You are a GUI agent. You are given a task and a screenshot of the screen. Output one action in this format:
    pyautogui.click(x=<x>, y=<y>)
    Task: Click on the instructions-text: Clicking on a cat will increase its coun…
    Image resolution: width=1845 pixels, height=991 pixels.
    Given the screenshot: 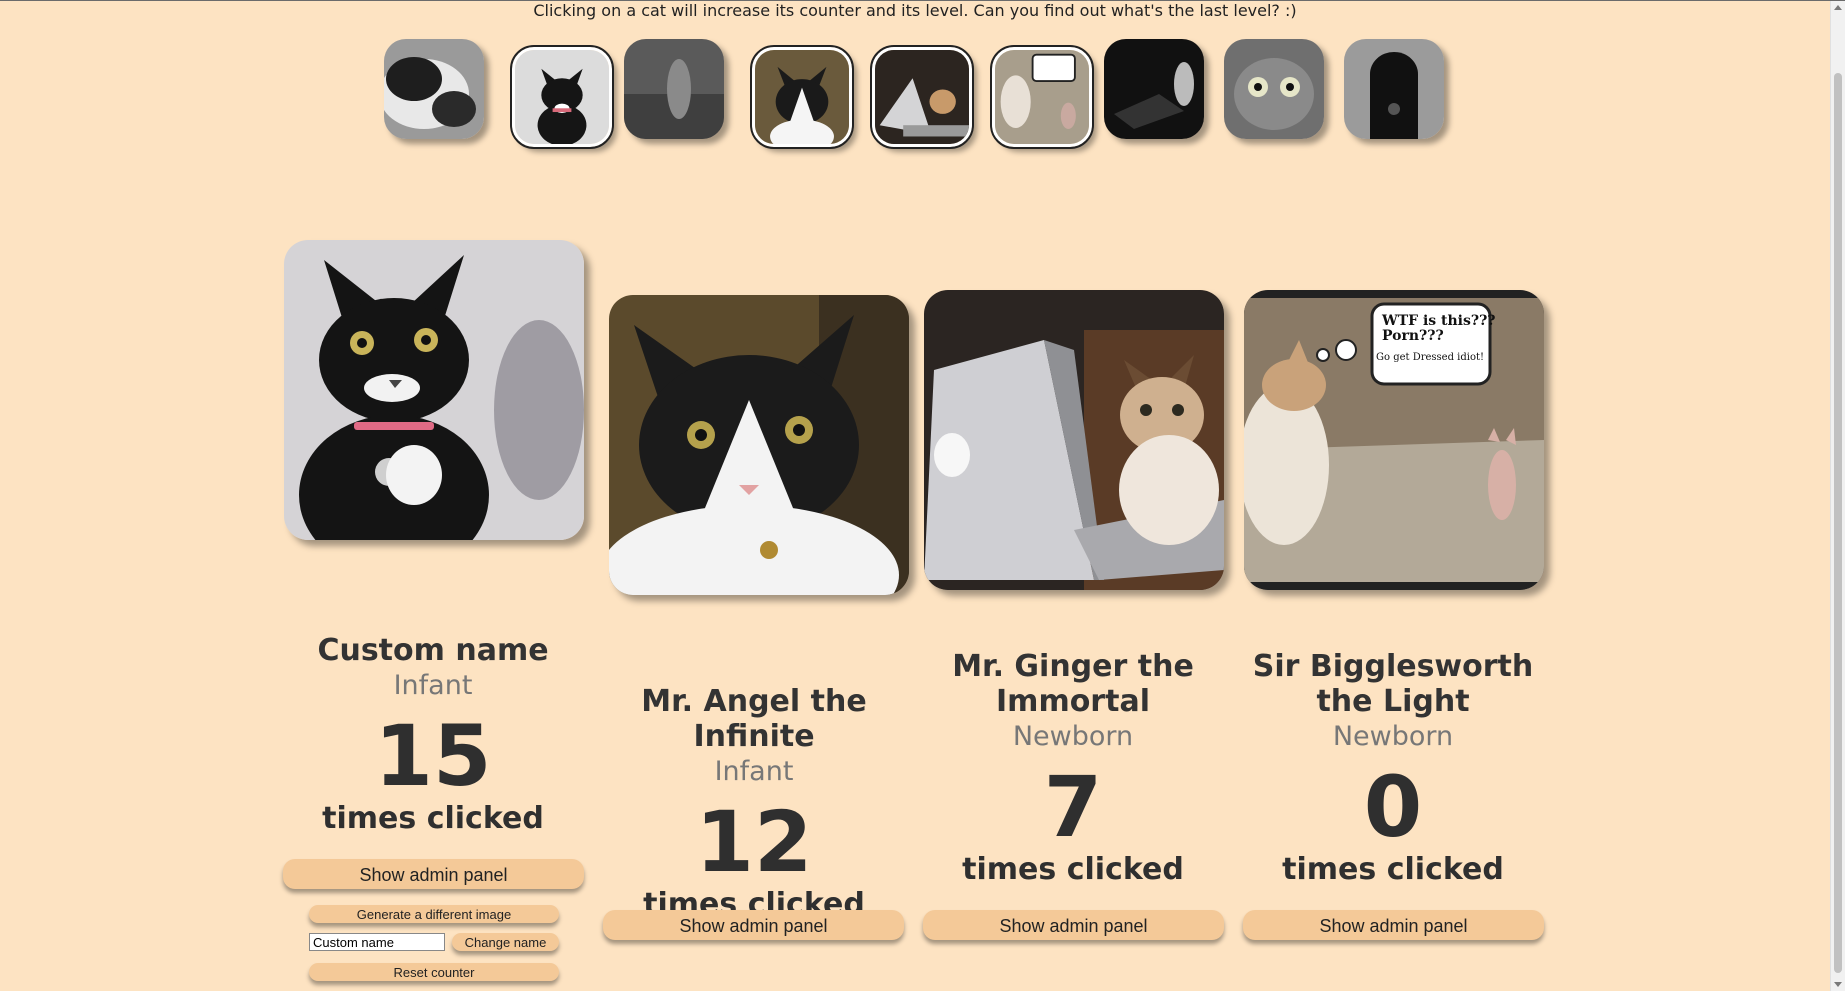 What is the action you would take?
    pyautogui.click(x=915, y=10)
    